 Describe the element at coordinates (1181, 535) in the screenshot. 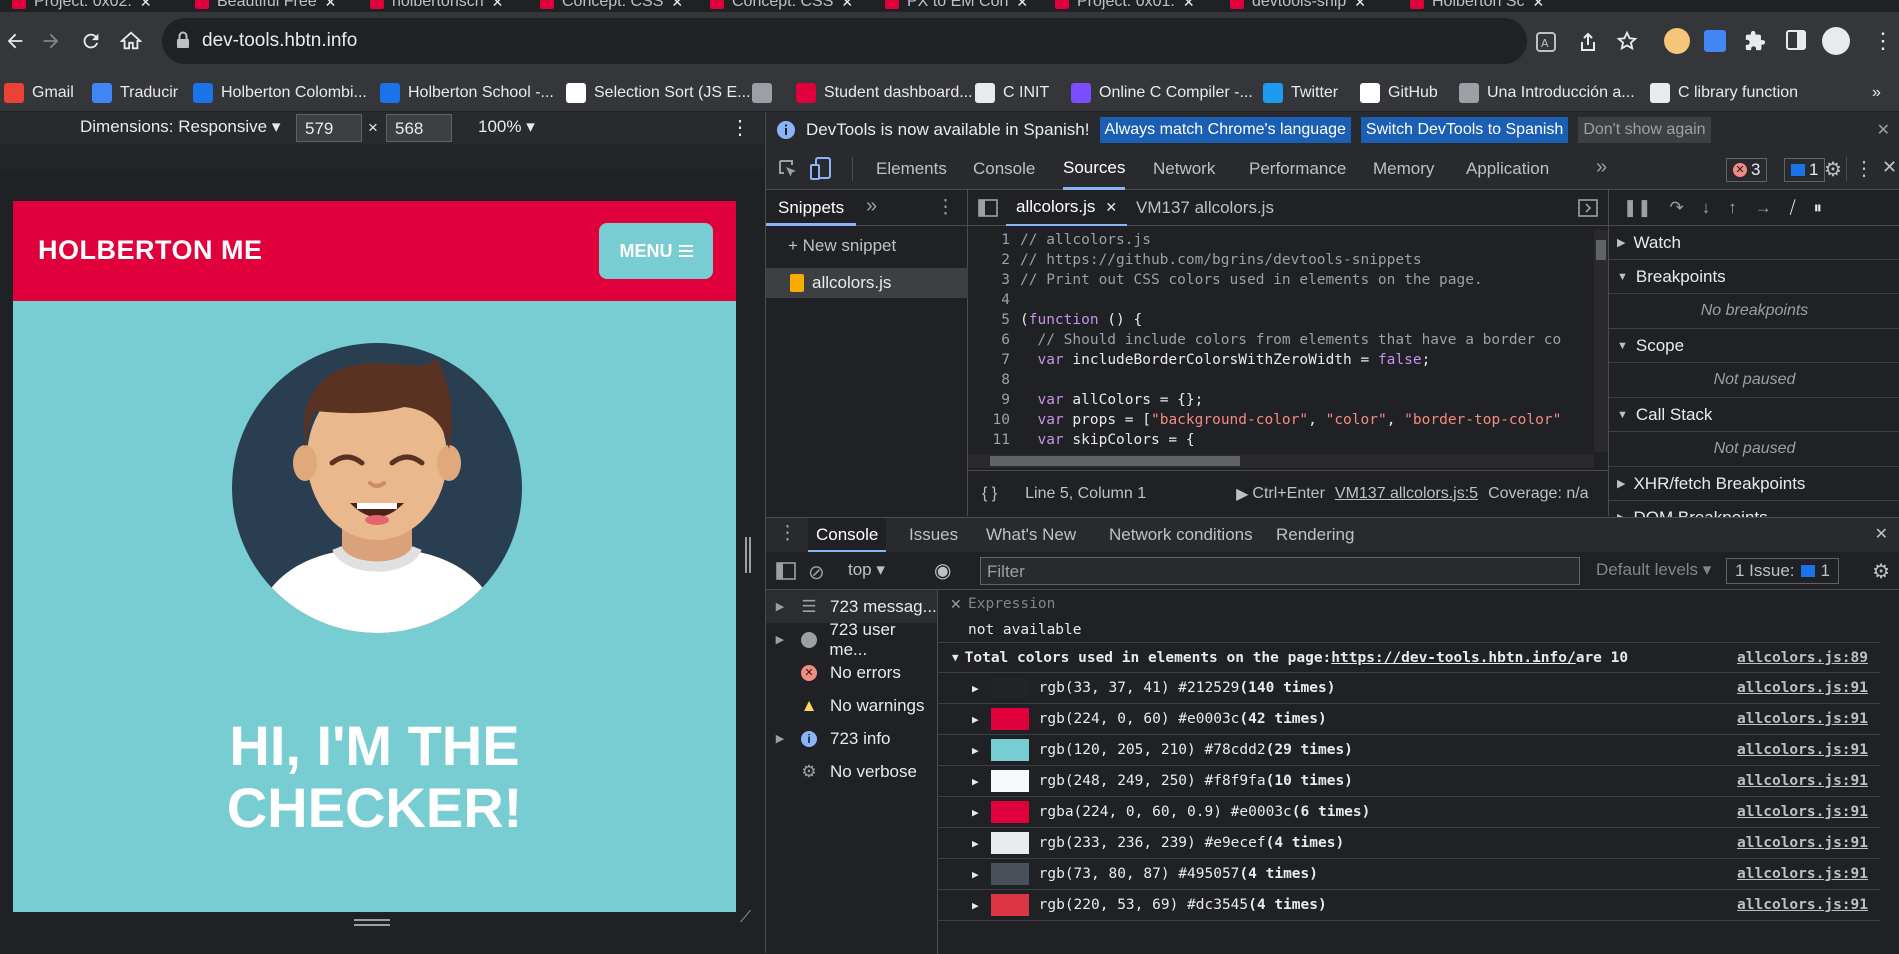

I see `drawer-tab-network-conditions: Network conditions` at that location.